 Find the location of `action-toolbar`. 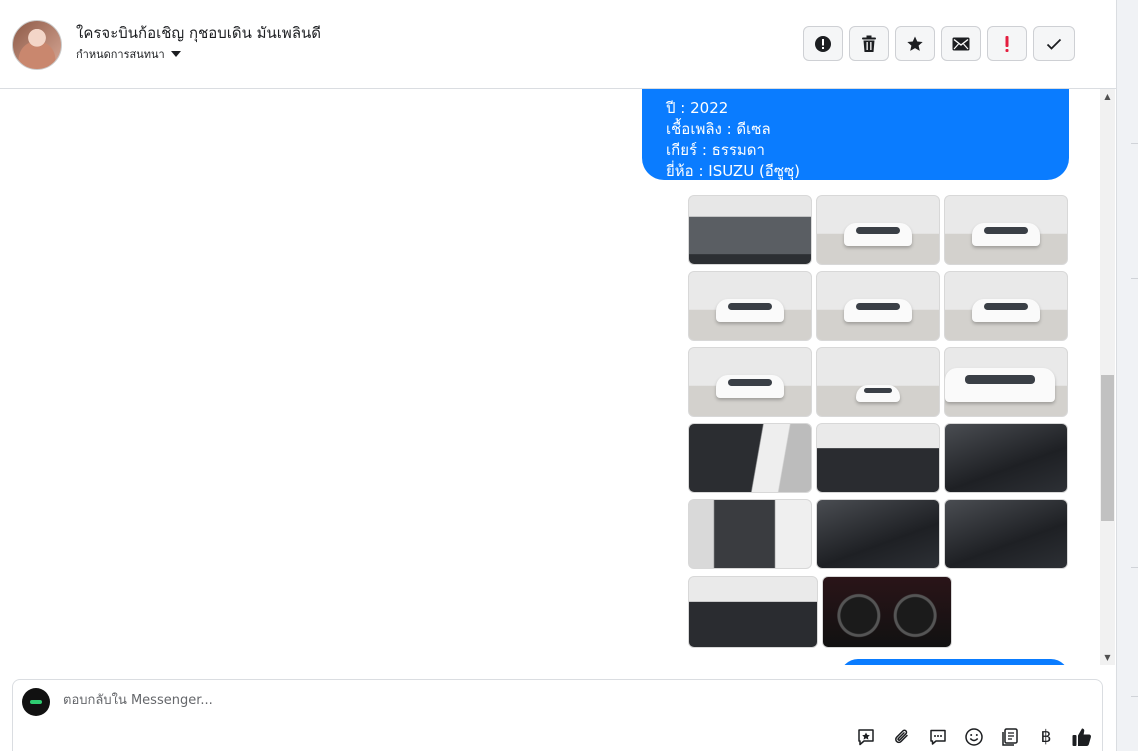

action-toolbar is located at coordinates (939, 43).